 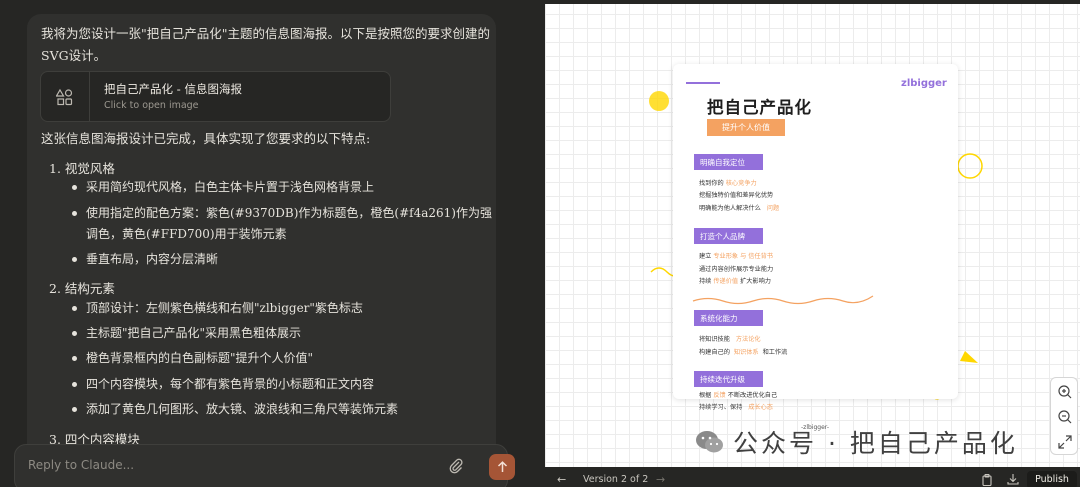 I want to click on preview-toolbar: ← Version 2 of 2 → Publish, so click(x=812, y=477).